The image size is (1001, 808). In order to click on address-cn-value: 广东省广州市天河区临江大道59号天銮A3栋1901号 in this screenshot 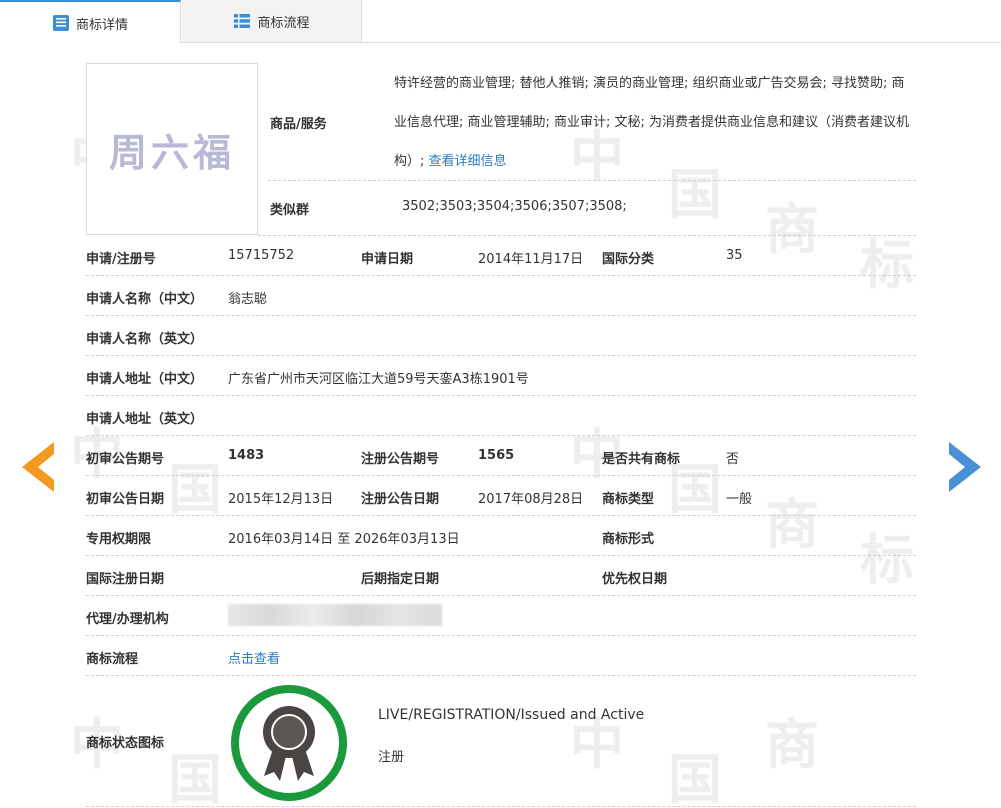, I will do `click(378, 379)`.